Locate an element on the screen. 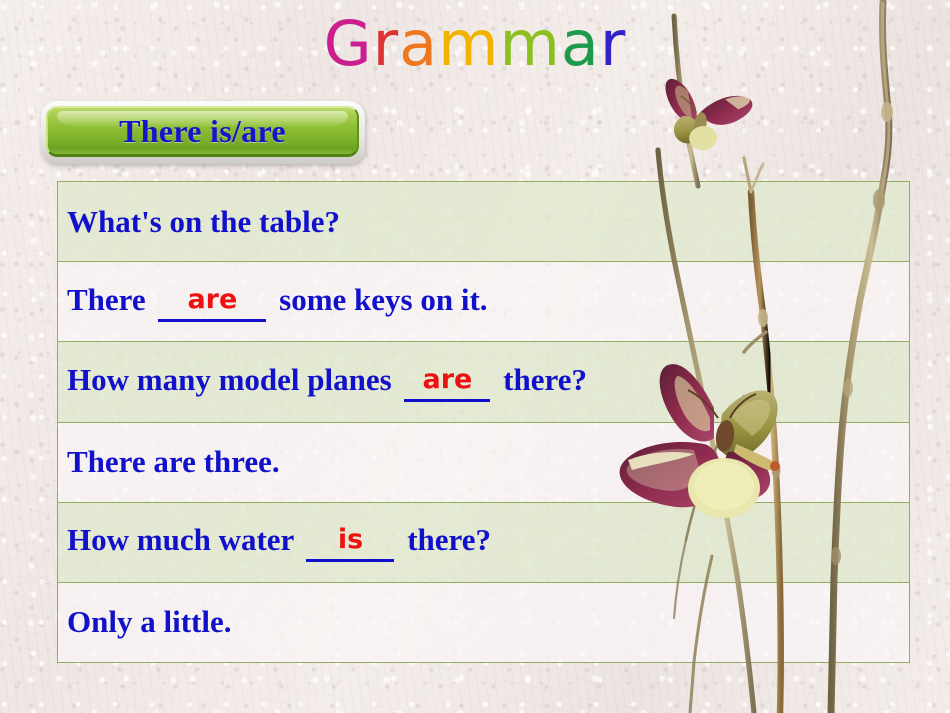  sentence-cell: There are some keys on it. is located at coordinates (277, 302).